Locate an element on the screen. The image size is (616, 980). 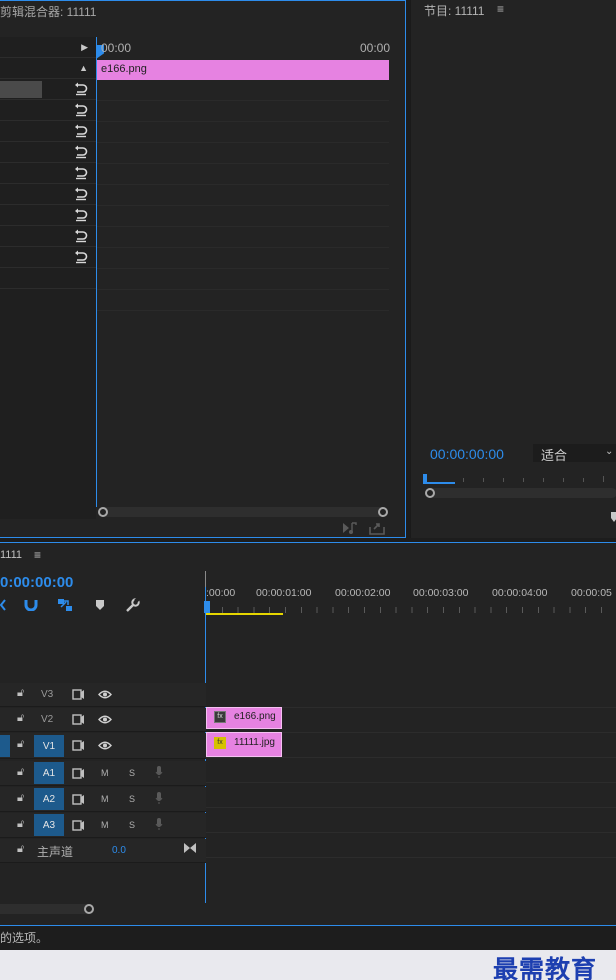
fit-dropdown: 适合 ⌄ is located at coordinates (574, 453).